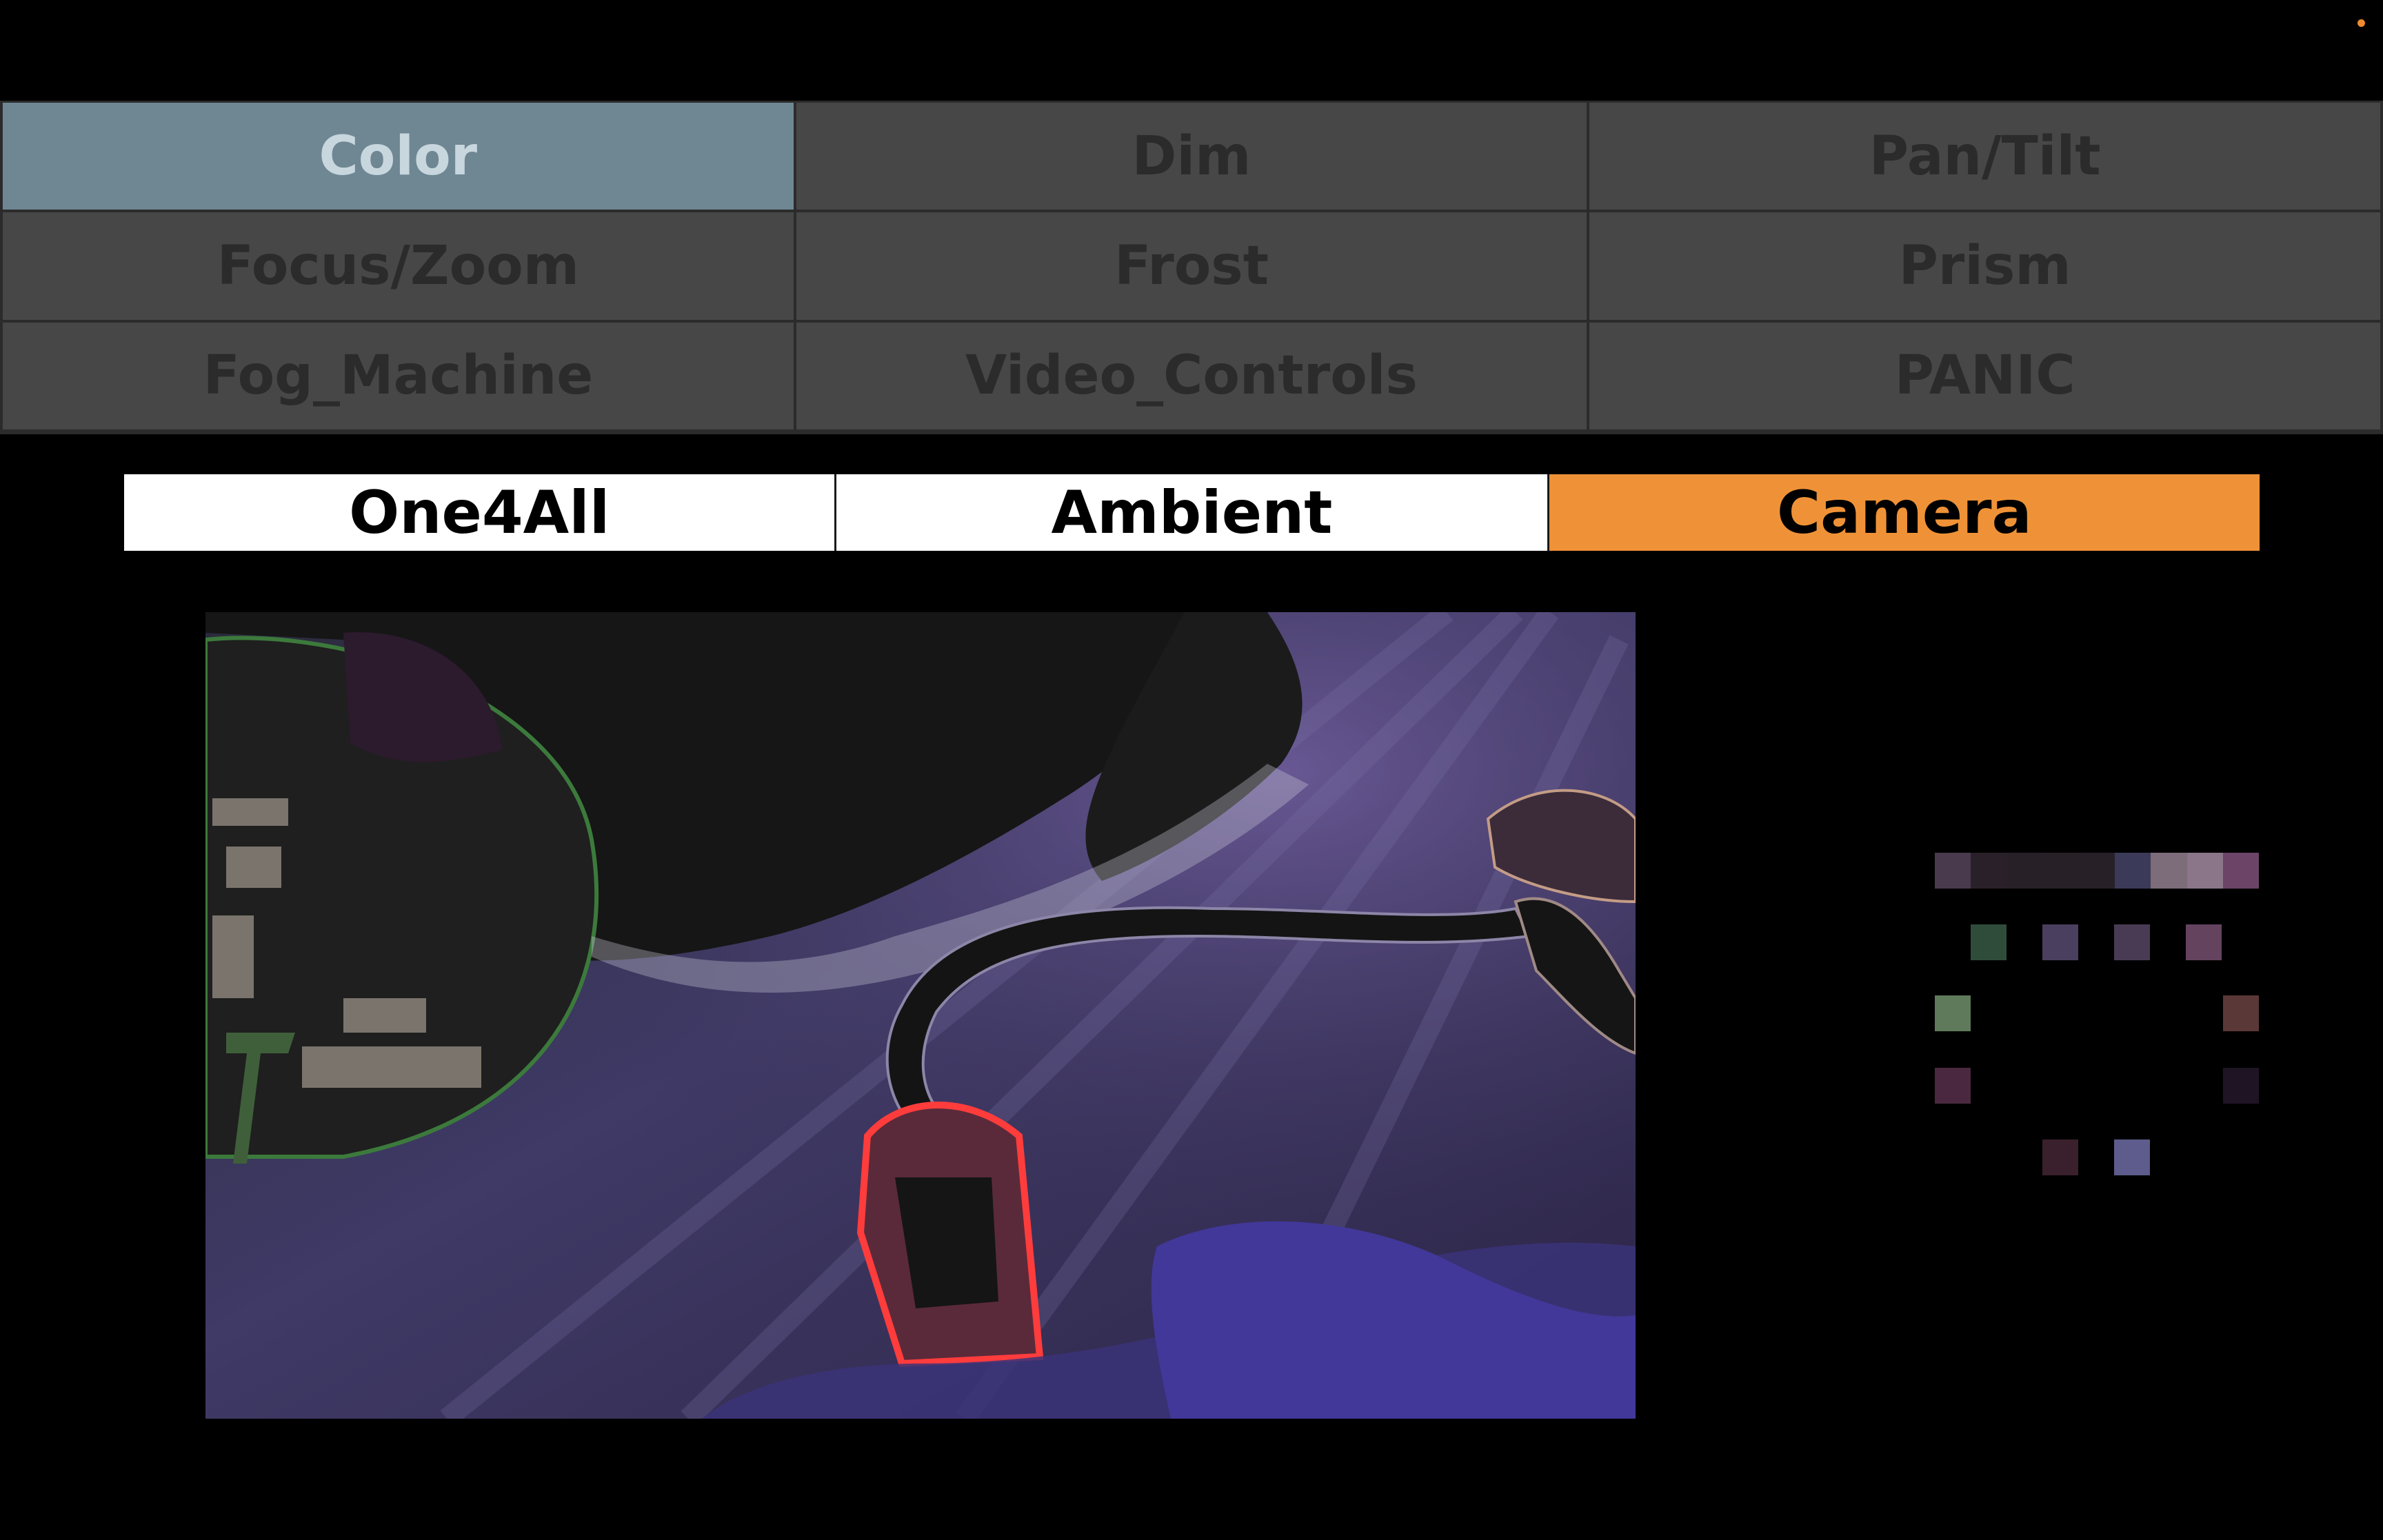  I want to click on color-swatch-strip, so click(2097, 871).